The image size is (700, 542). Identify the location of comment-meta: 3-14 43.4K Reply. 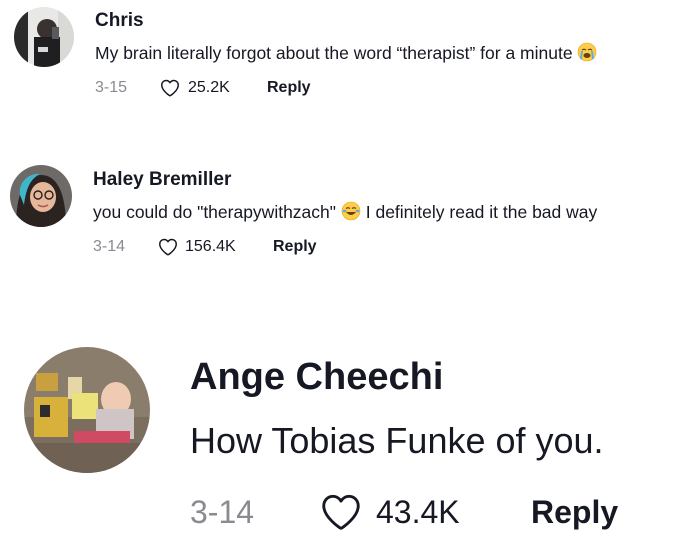
(404, 512).